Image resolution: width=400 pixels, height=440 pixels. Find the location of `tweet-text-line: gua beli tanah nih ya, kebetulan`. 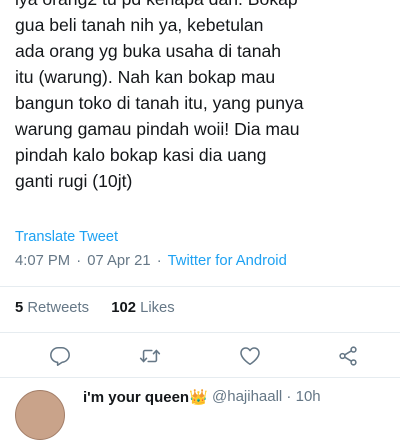

tweet-text-line: gua beli tanah nih ya, kebetulan is located at coordinates (139, 25).